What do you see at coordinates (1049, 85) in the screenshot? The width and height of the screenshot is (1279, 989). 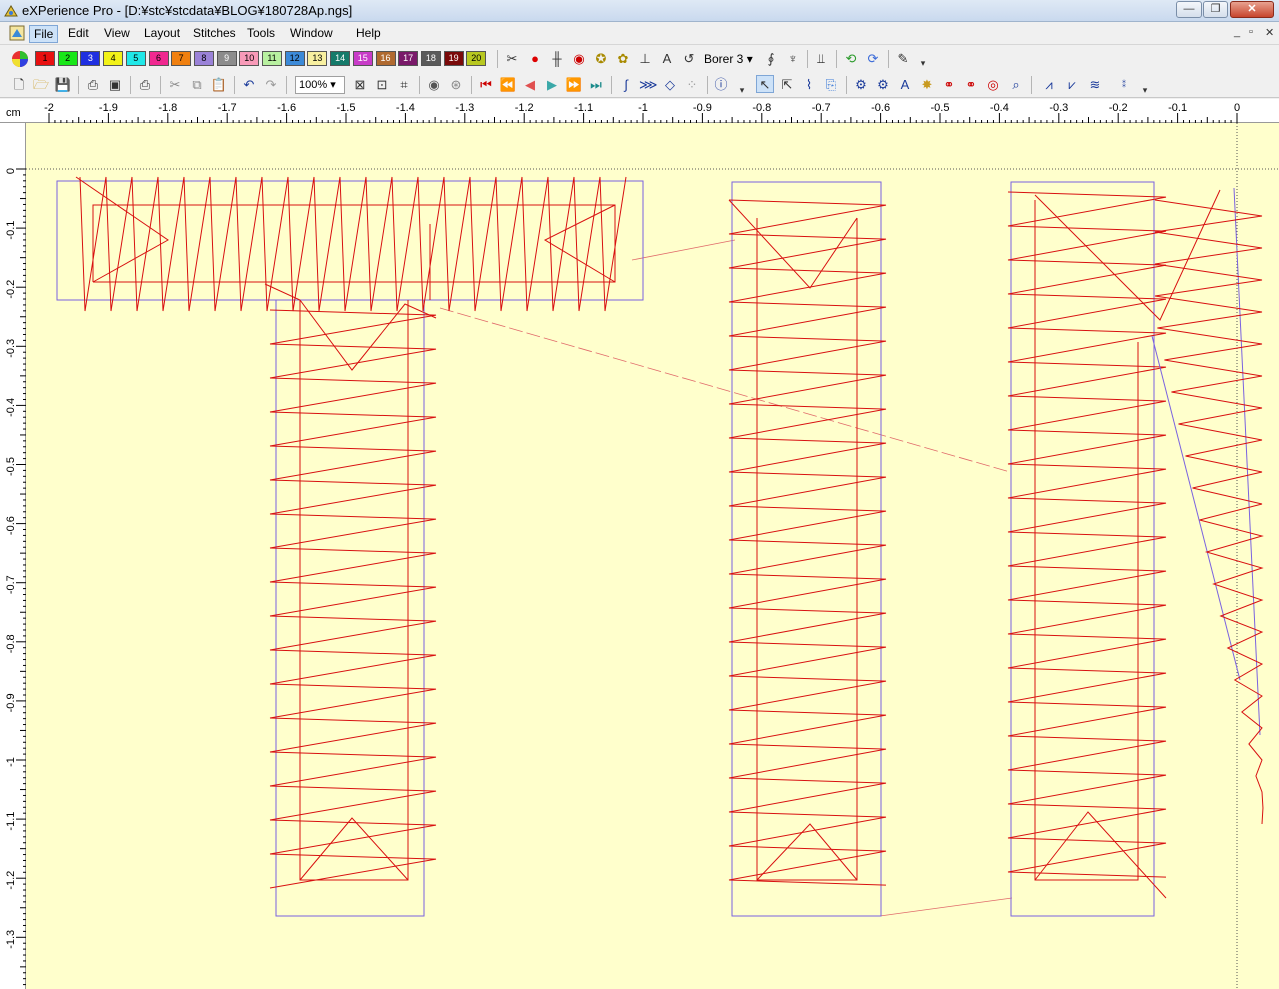 I see `stitch-density-icon: ⩘` at bounding box center [1049, 85].